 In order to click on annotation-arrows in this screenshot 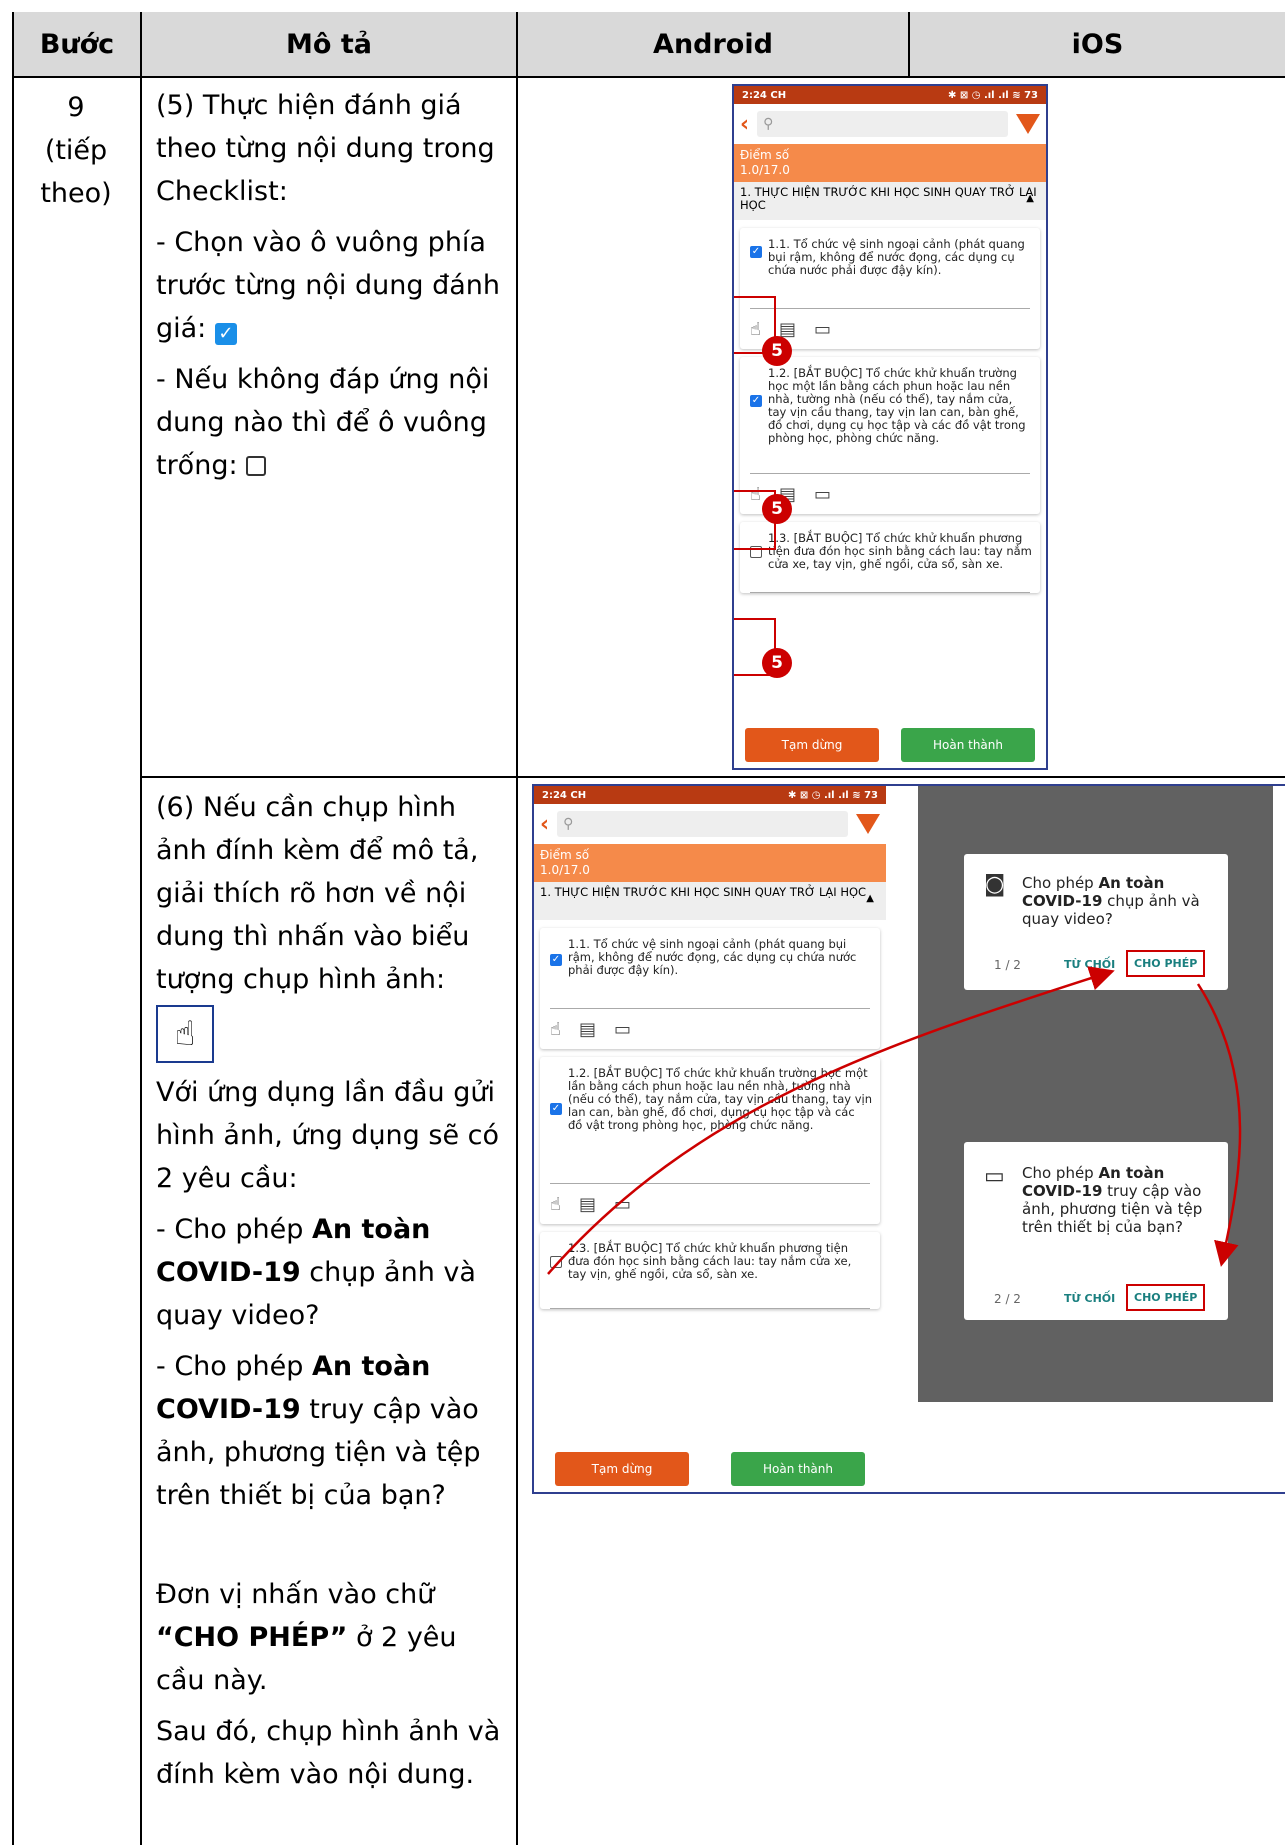, I will do `click(894, 1120)`.